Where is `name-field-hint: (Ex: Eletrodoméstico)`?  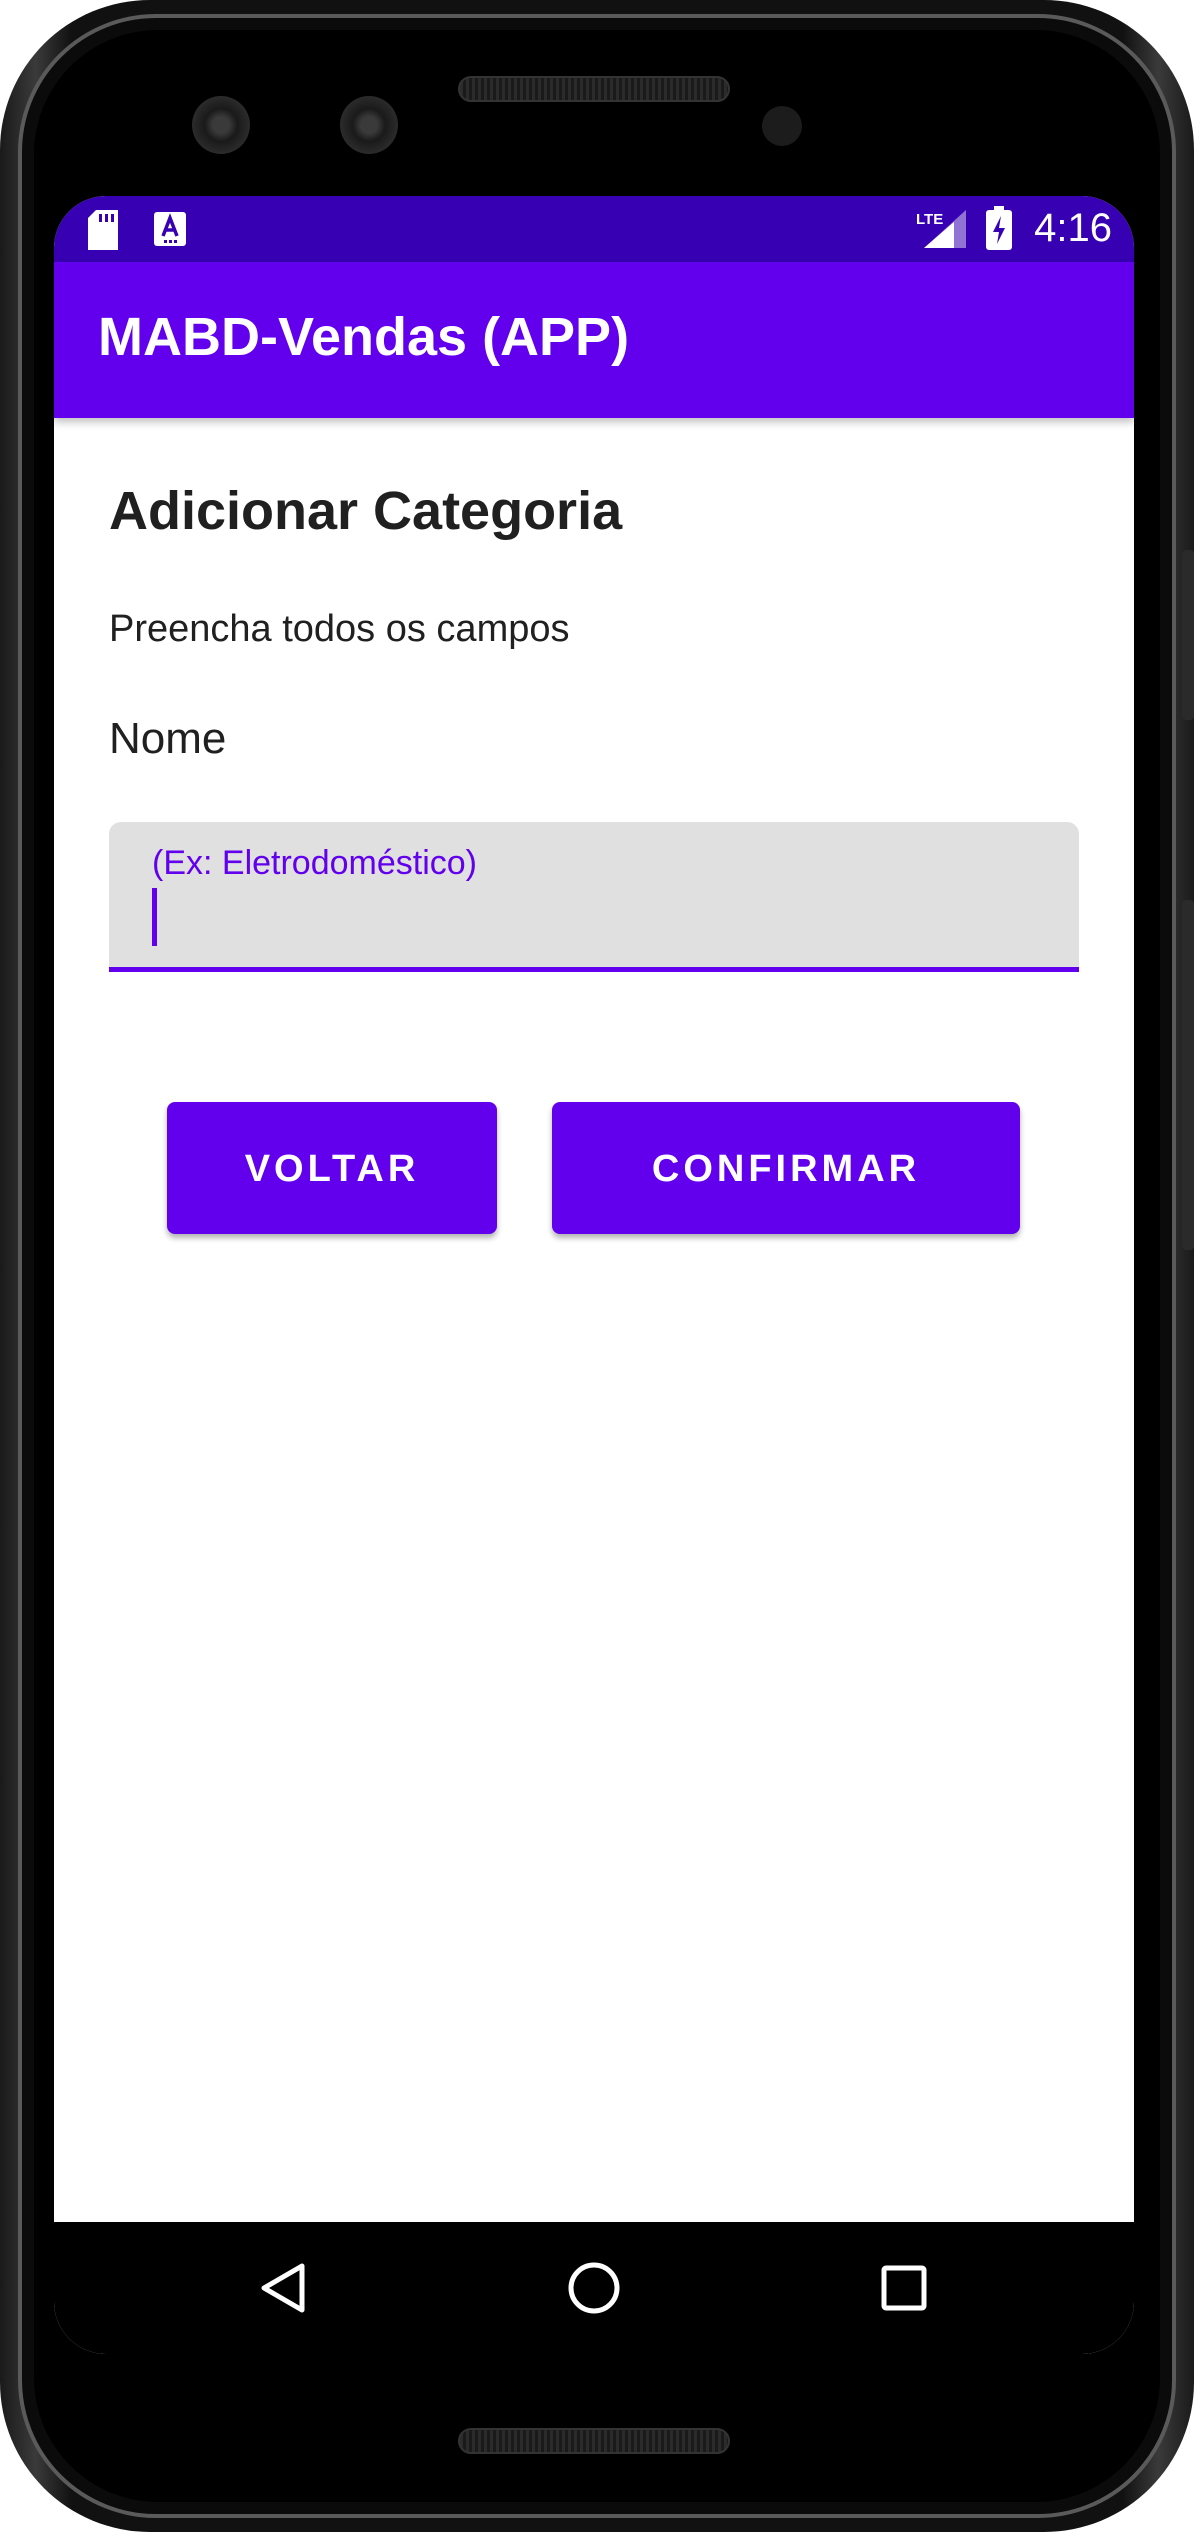 name-field-hint: (Ex: Eletrodoméstico) is located at coordinates (314, 863).